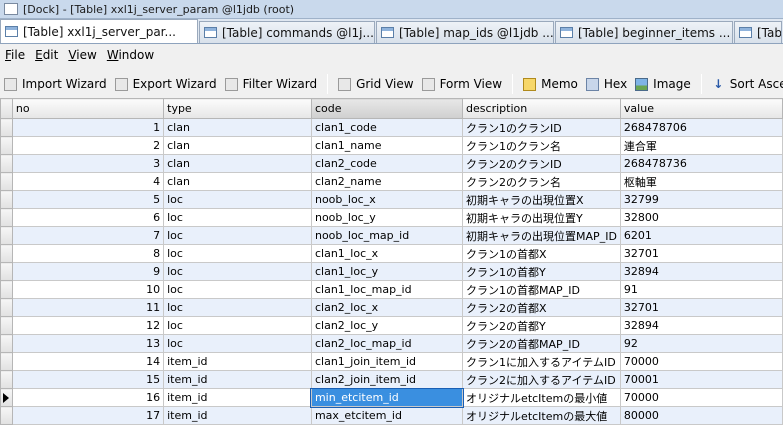  I want to click on cell-value: 92, so click(701, 343).